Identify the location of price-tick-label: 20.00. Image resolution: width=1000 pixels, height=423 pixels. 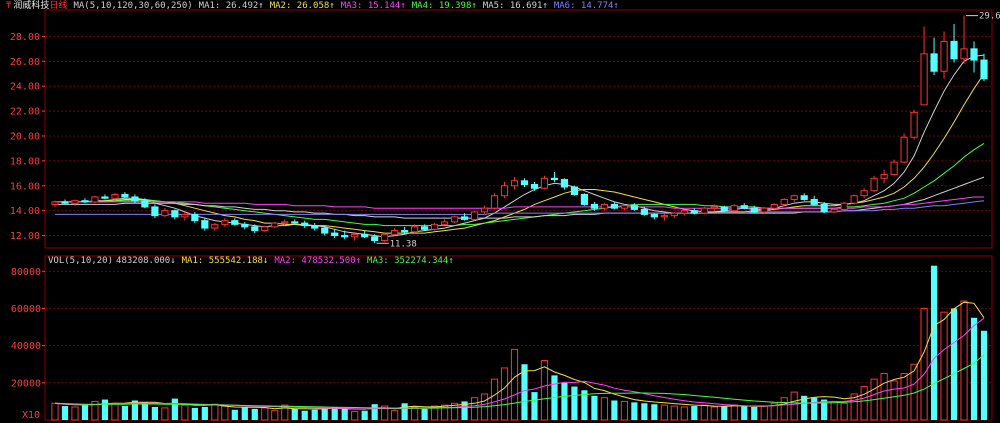
(25, 136).